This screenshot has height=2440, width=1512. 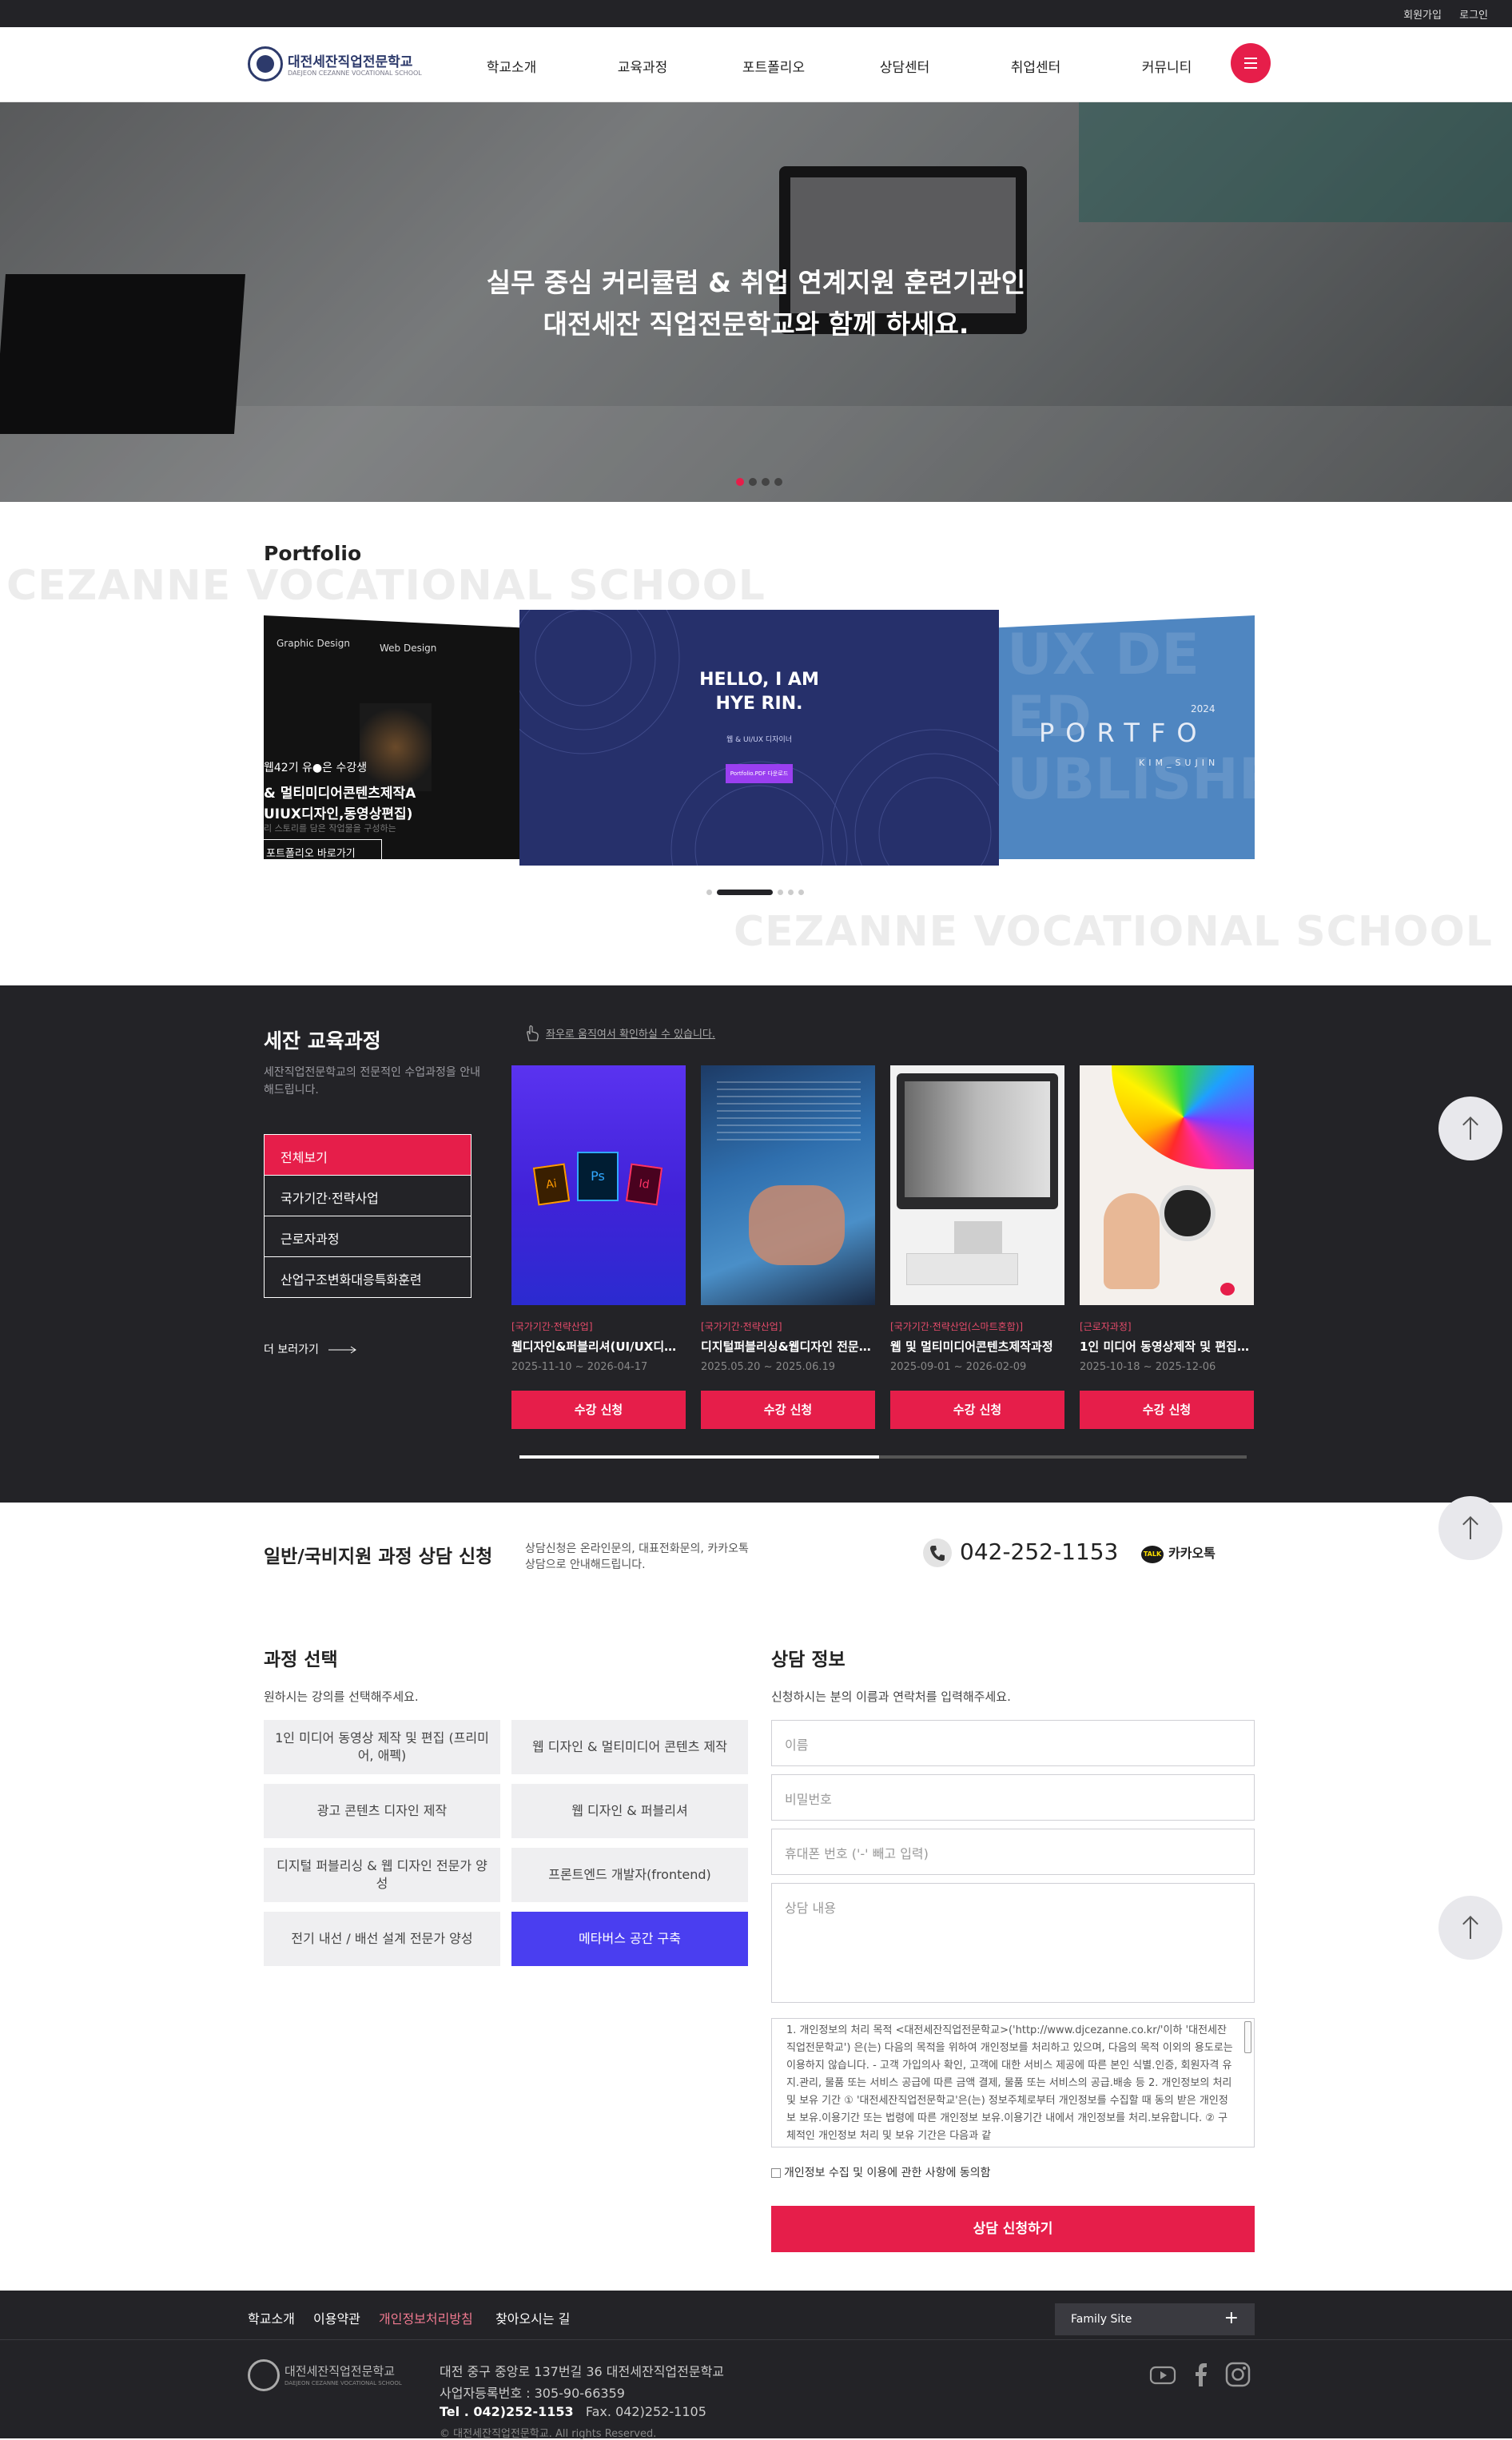 I want to click on hands-image, so click(x=797, y=1225).